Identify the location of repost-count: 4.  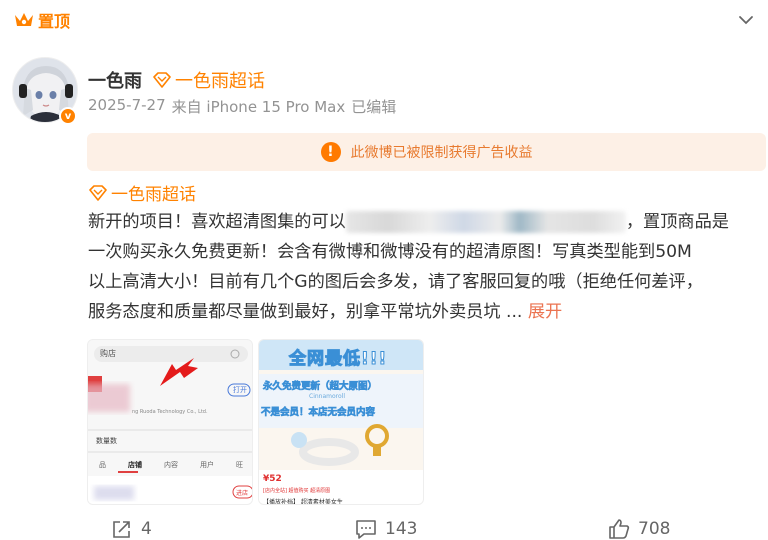
(146, 529).